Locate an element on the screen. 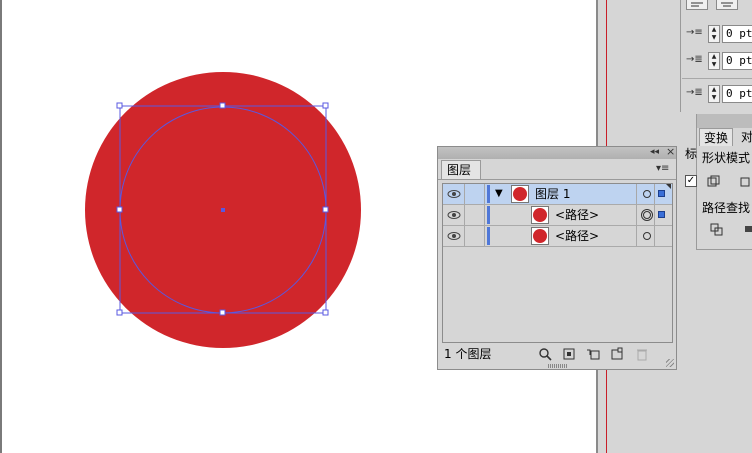 Image resolution: width=752 pixels, height=453 pixels. first-line-indent-row: →≣ ▲ ▼ 0 pt is located at coordinates (719, 61).